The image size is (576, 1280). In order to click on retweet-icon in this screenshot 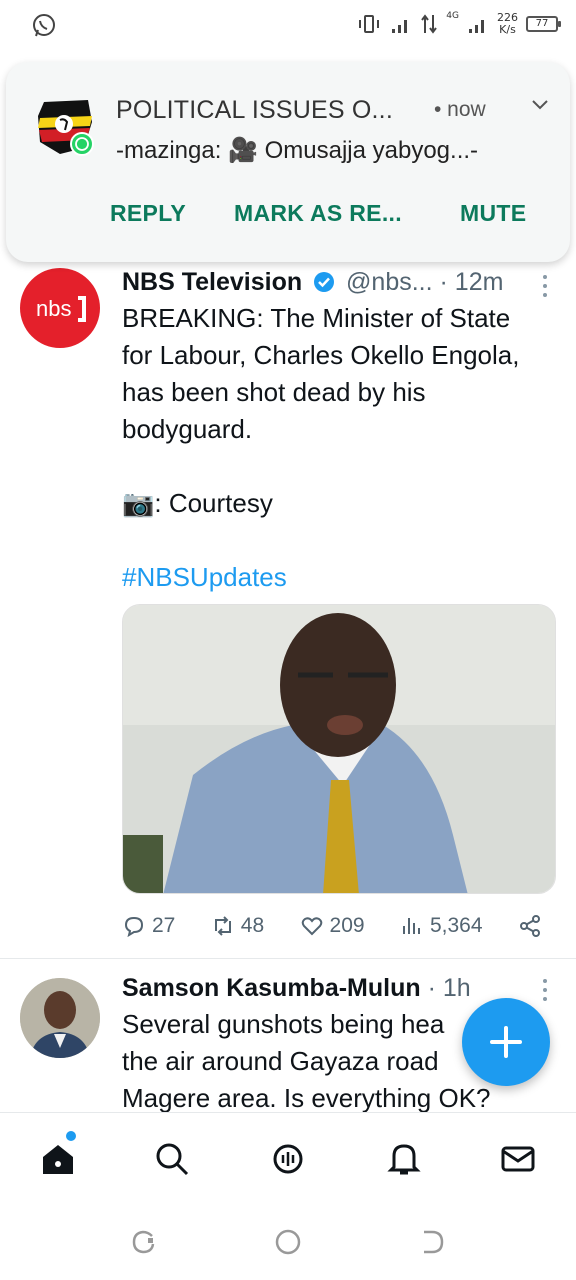, I will do `click(222, 926)`.